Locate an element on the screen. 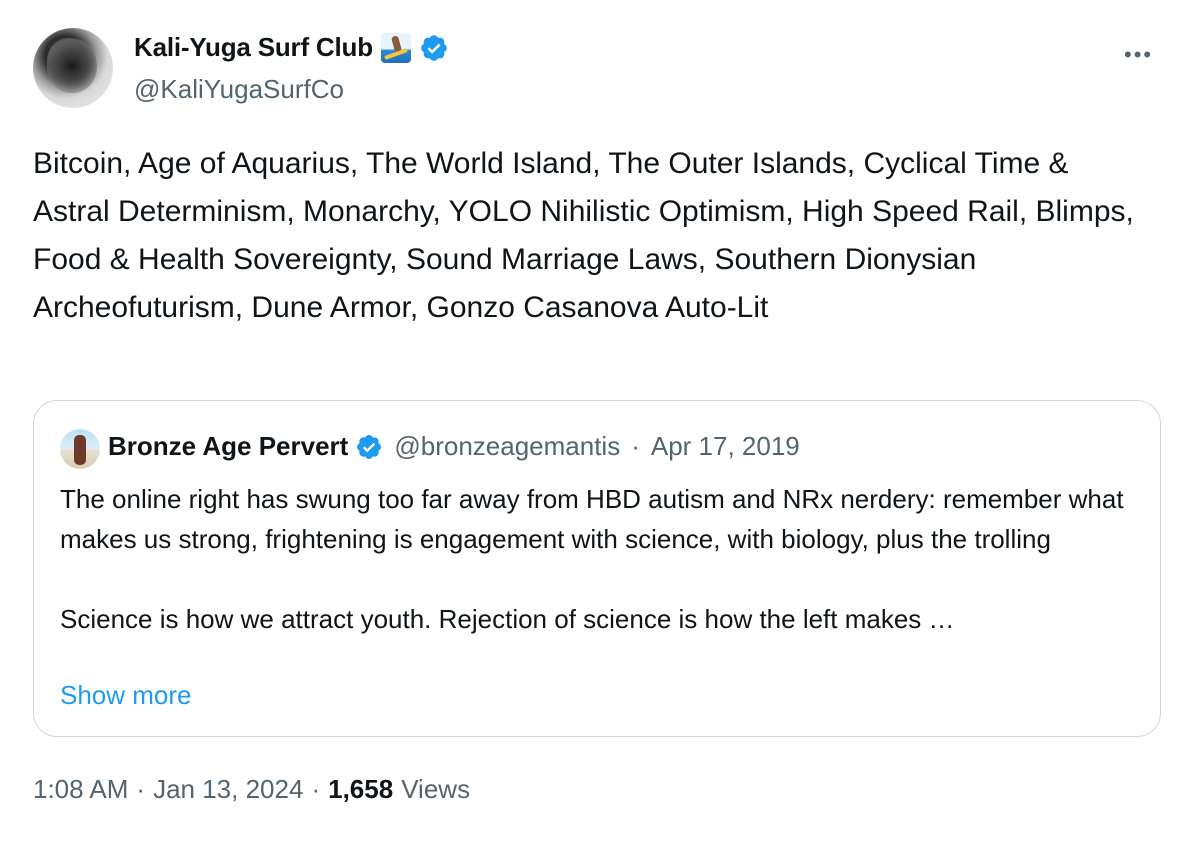 The image size is (1196, 844). surfer-emoji-icon is located at coordinates (395, 47).